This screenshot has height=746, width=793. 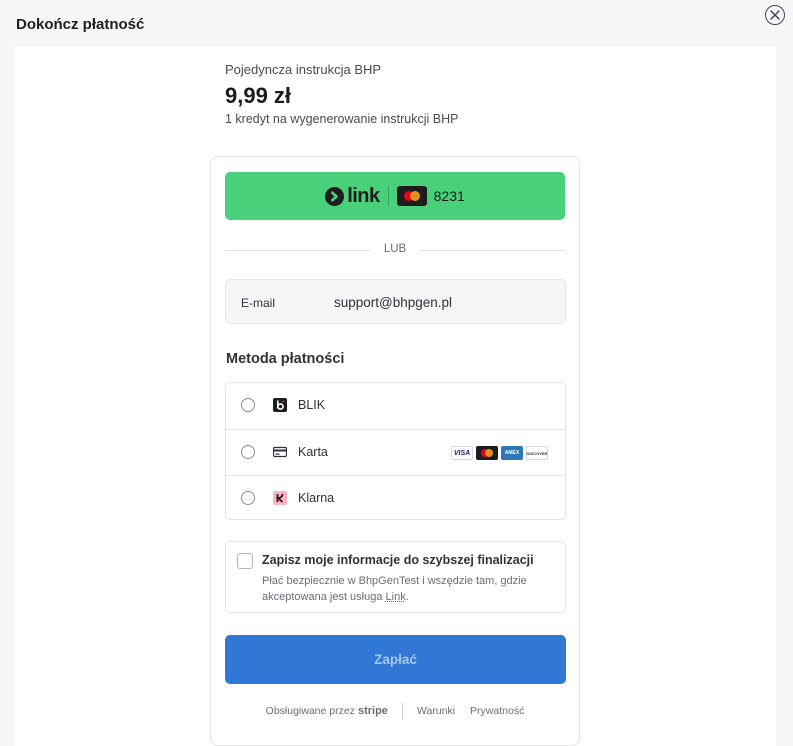 I want to click on link-pay-button: link 8231, so click(x=395, y=196).